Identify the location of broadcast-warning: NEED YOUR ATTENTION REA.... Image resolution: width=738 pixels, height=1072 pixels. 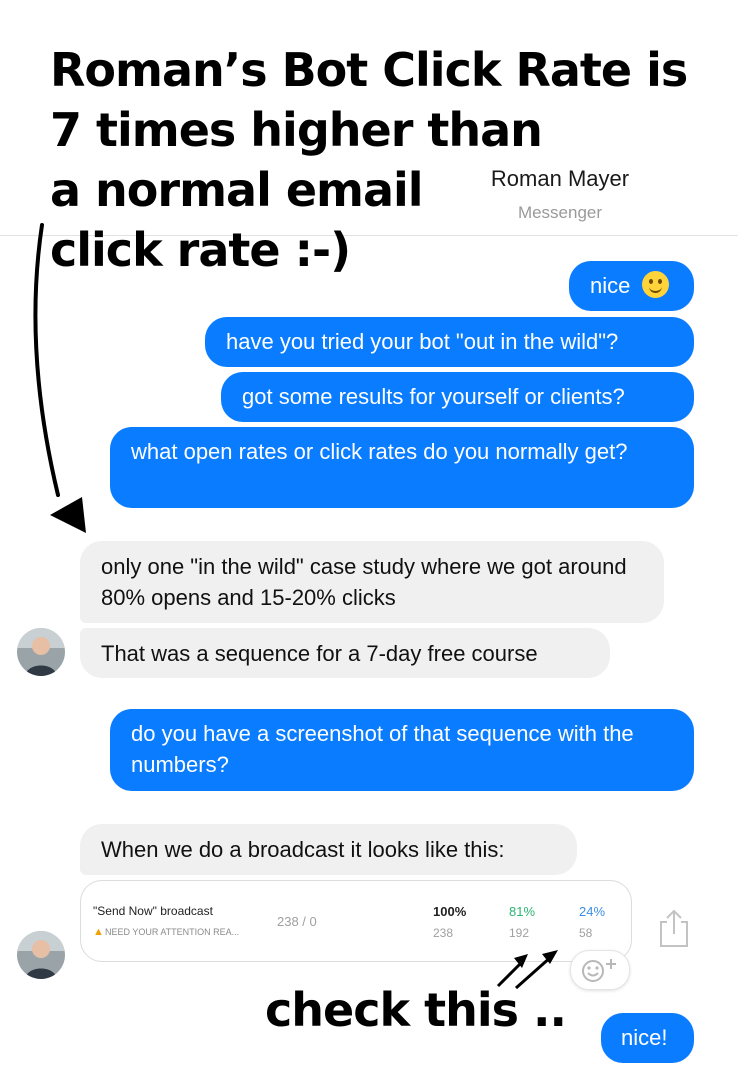
(172, 932).